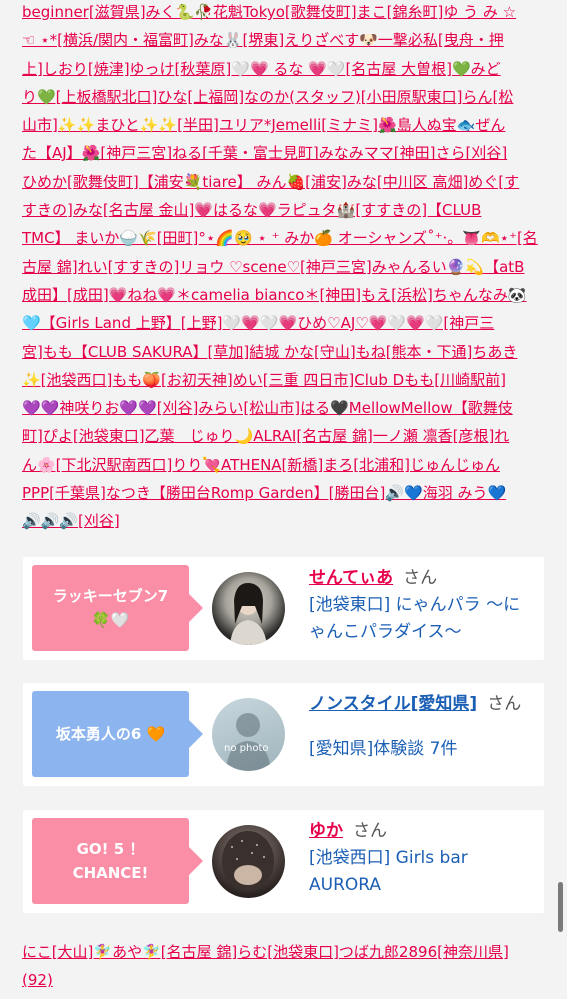 The width and height of the screenshot is (567, 999). I want to click on shop-link: [池袋東口] にゃんパラ 〜にゃんこパラダイス〜, so click(414, 618).